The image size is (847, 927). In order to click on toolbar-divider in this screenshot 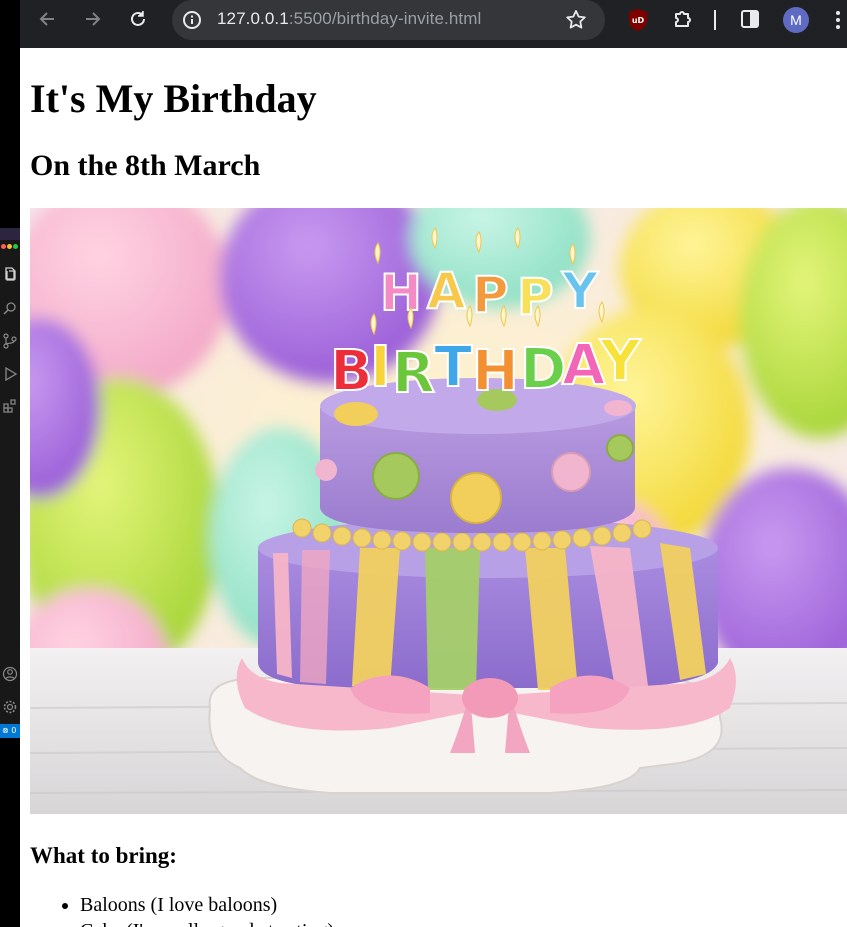, I will do `click(715, 20)`.